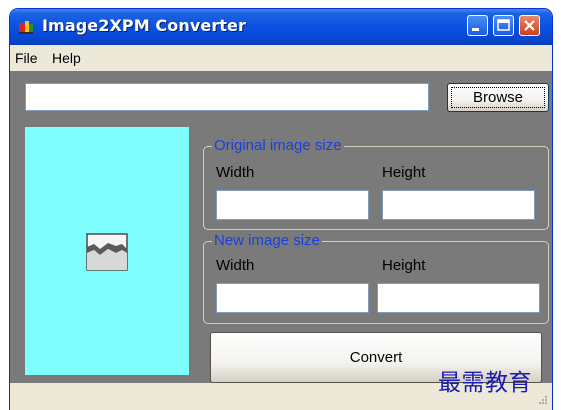  What do you see at coordinates (144, 25) in the screenshot?
I see `window-title: Image2XPM Converter` at bounding box center [144, 25].